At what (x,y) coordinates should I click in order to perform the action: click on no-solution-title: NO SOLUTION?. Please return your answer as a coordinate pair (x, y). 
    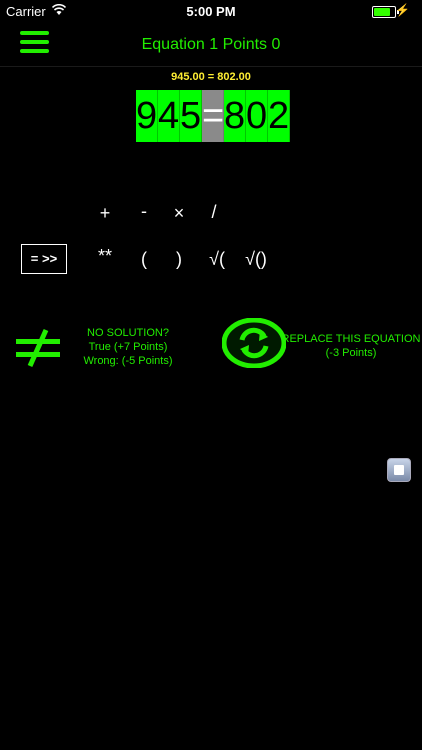
    Looking at the image, I should click on (128, 333).